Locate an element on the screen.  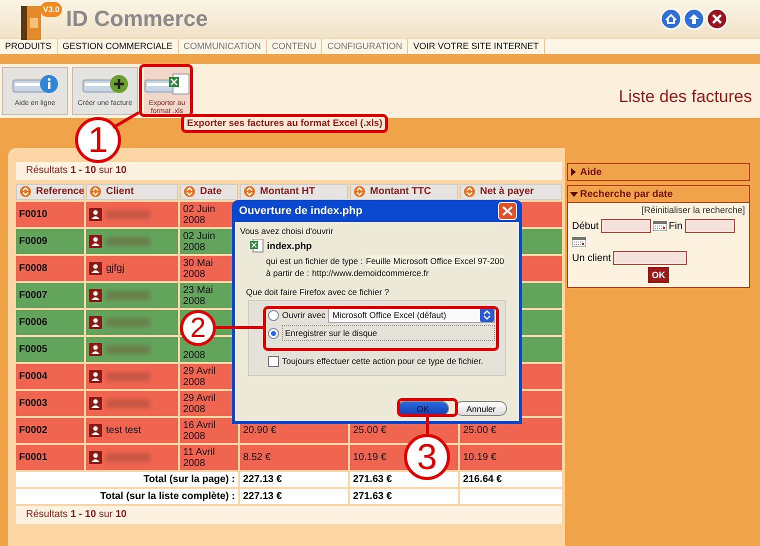
client-field is located at coordinates (649, 258).